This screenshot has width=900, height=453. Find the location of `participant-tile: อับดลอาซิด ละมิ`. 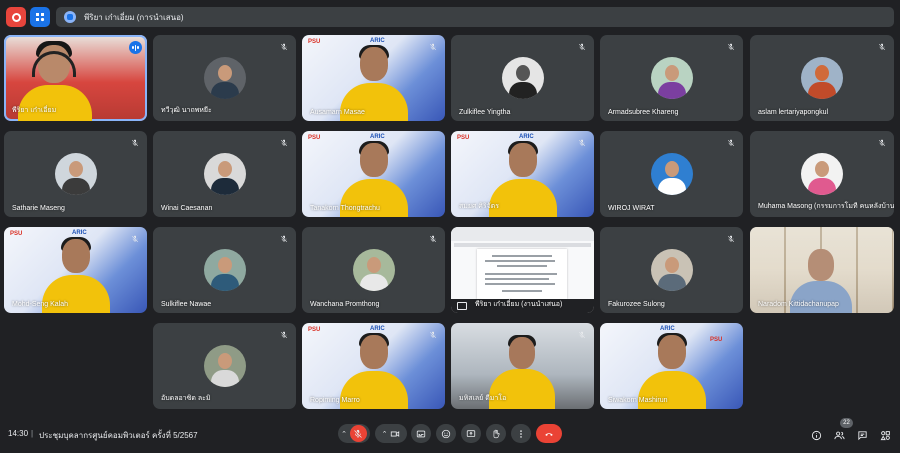

participant-tile: อับดลอาซิด ละมิ is located at coordinates (224, 366).